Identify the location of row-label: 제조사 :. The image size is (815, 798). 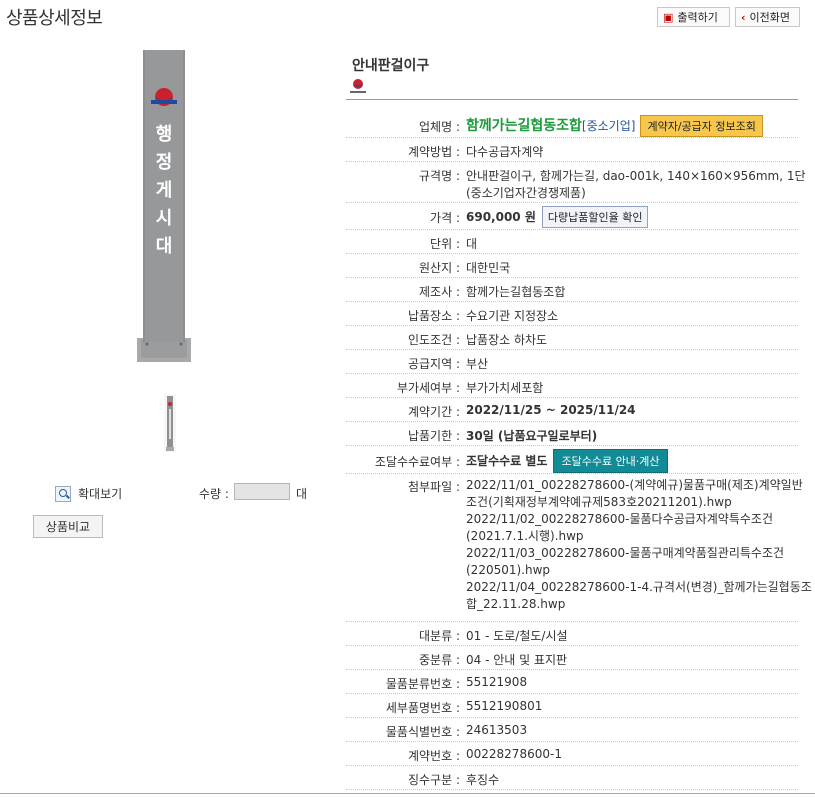
(439, 292).